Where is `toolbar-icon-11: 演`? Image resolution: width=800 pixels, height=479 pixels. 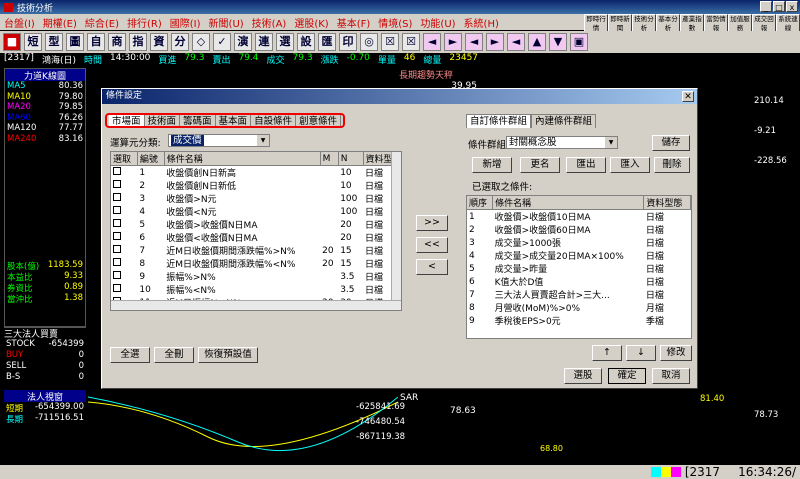 toolbar-icon-11: 演 is located at coordinates (243, 42).